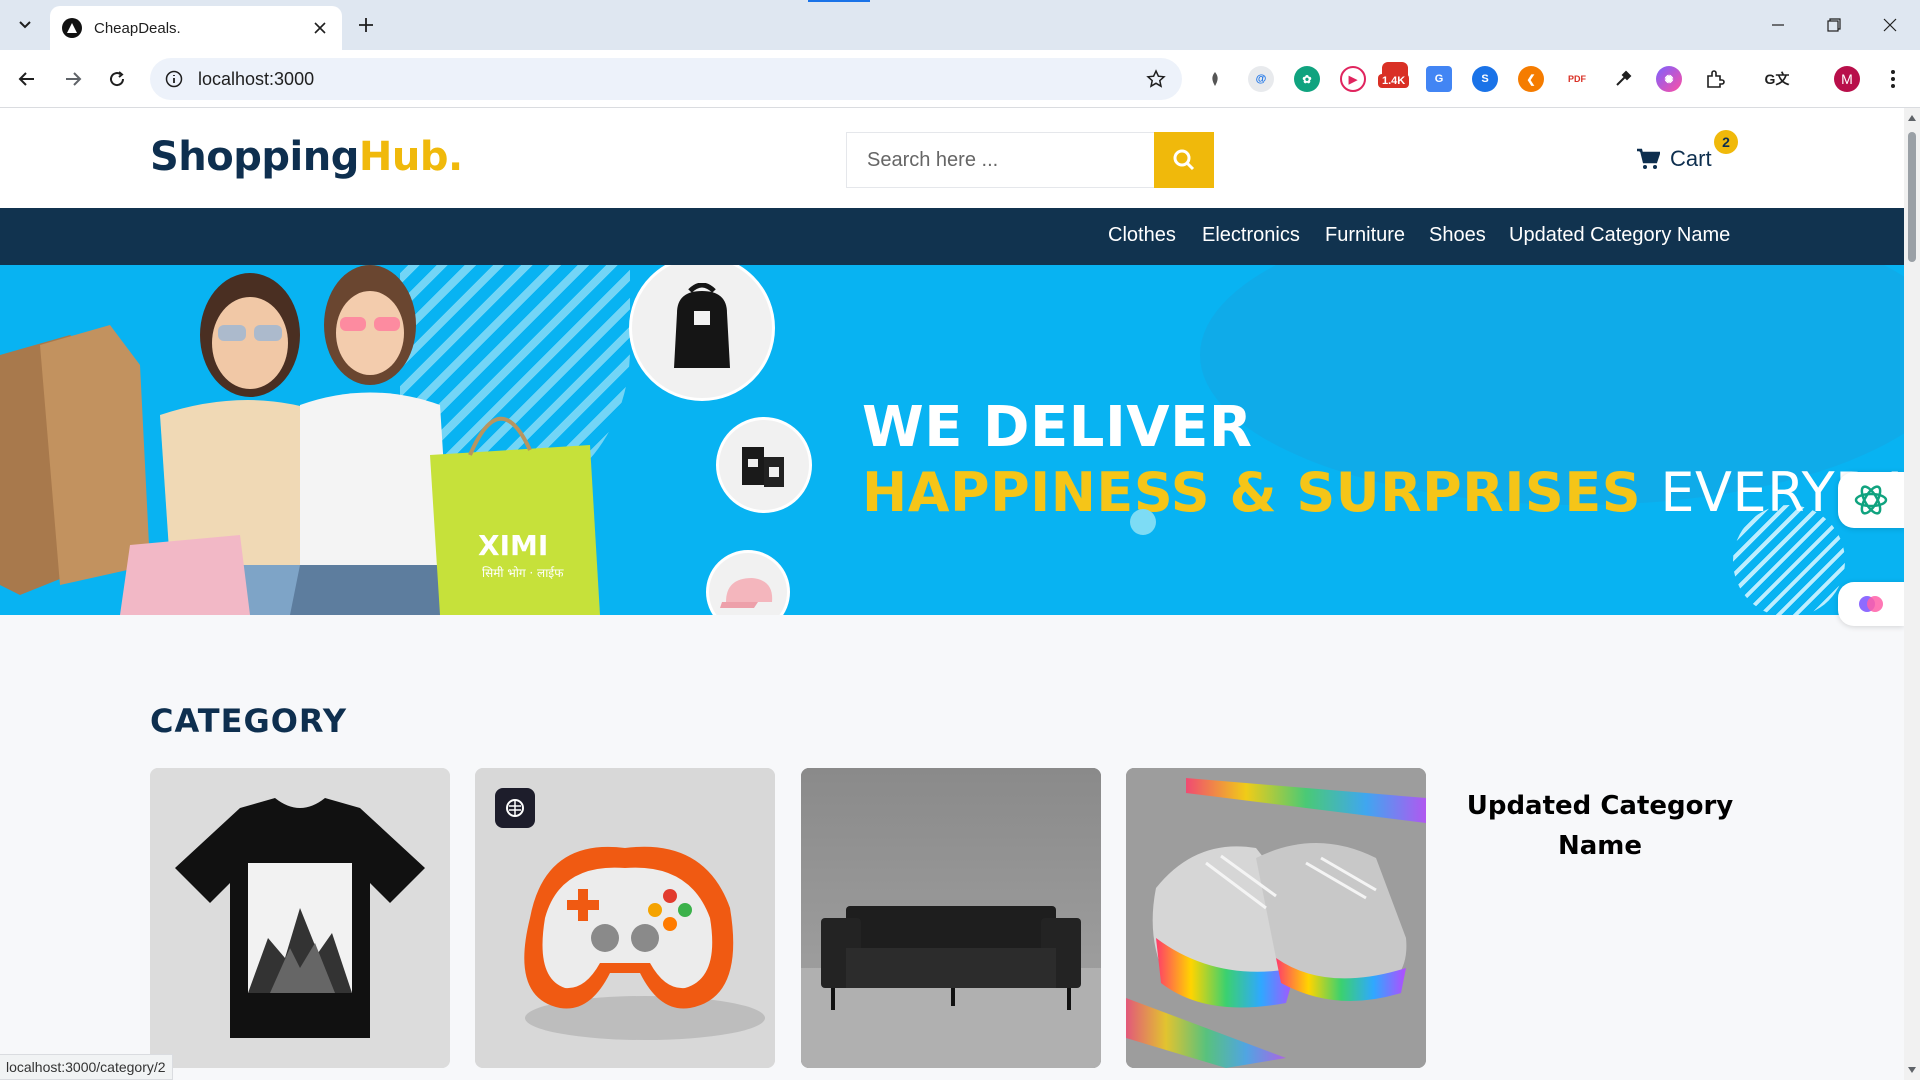 Image resolution: width=1920 pixels, height=1080 pixels. I want to click on new-tab-button, so click(366, 25).